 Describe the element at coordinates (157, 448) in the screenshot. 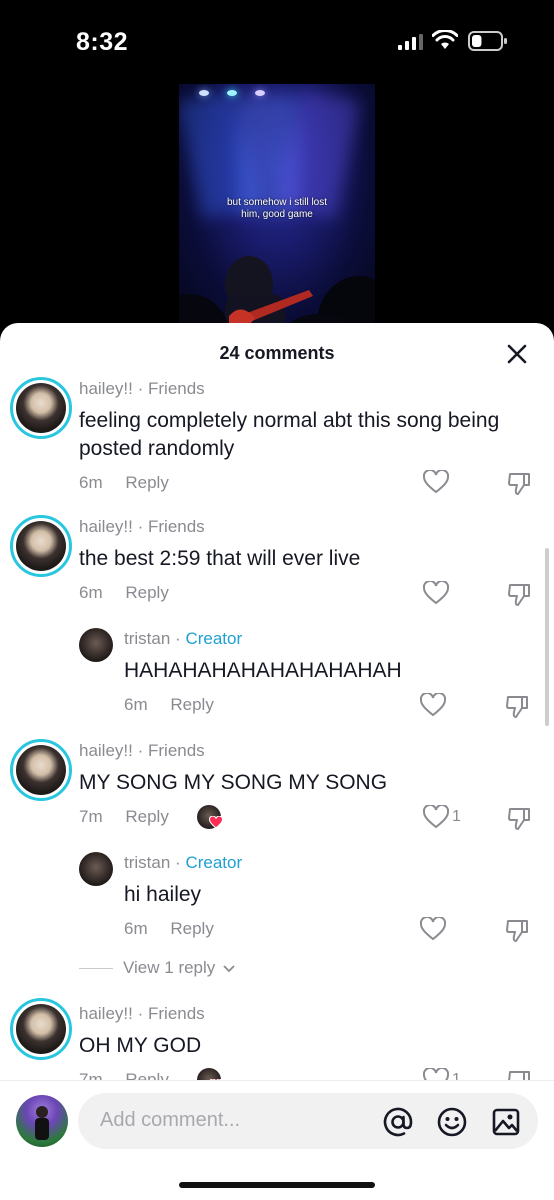

I see `comment-text-line: posted randomly` at that location.